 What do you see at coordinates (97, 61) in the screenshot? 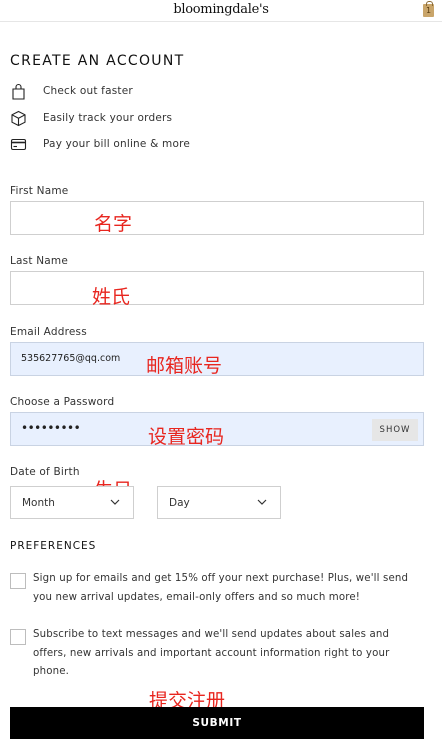
I see `page-title: CREATE AN ACCOUNT` at bounding box center [97, 61].